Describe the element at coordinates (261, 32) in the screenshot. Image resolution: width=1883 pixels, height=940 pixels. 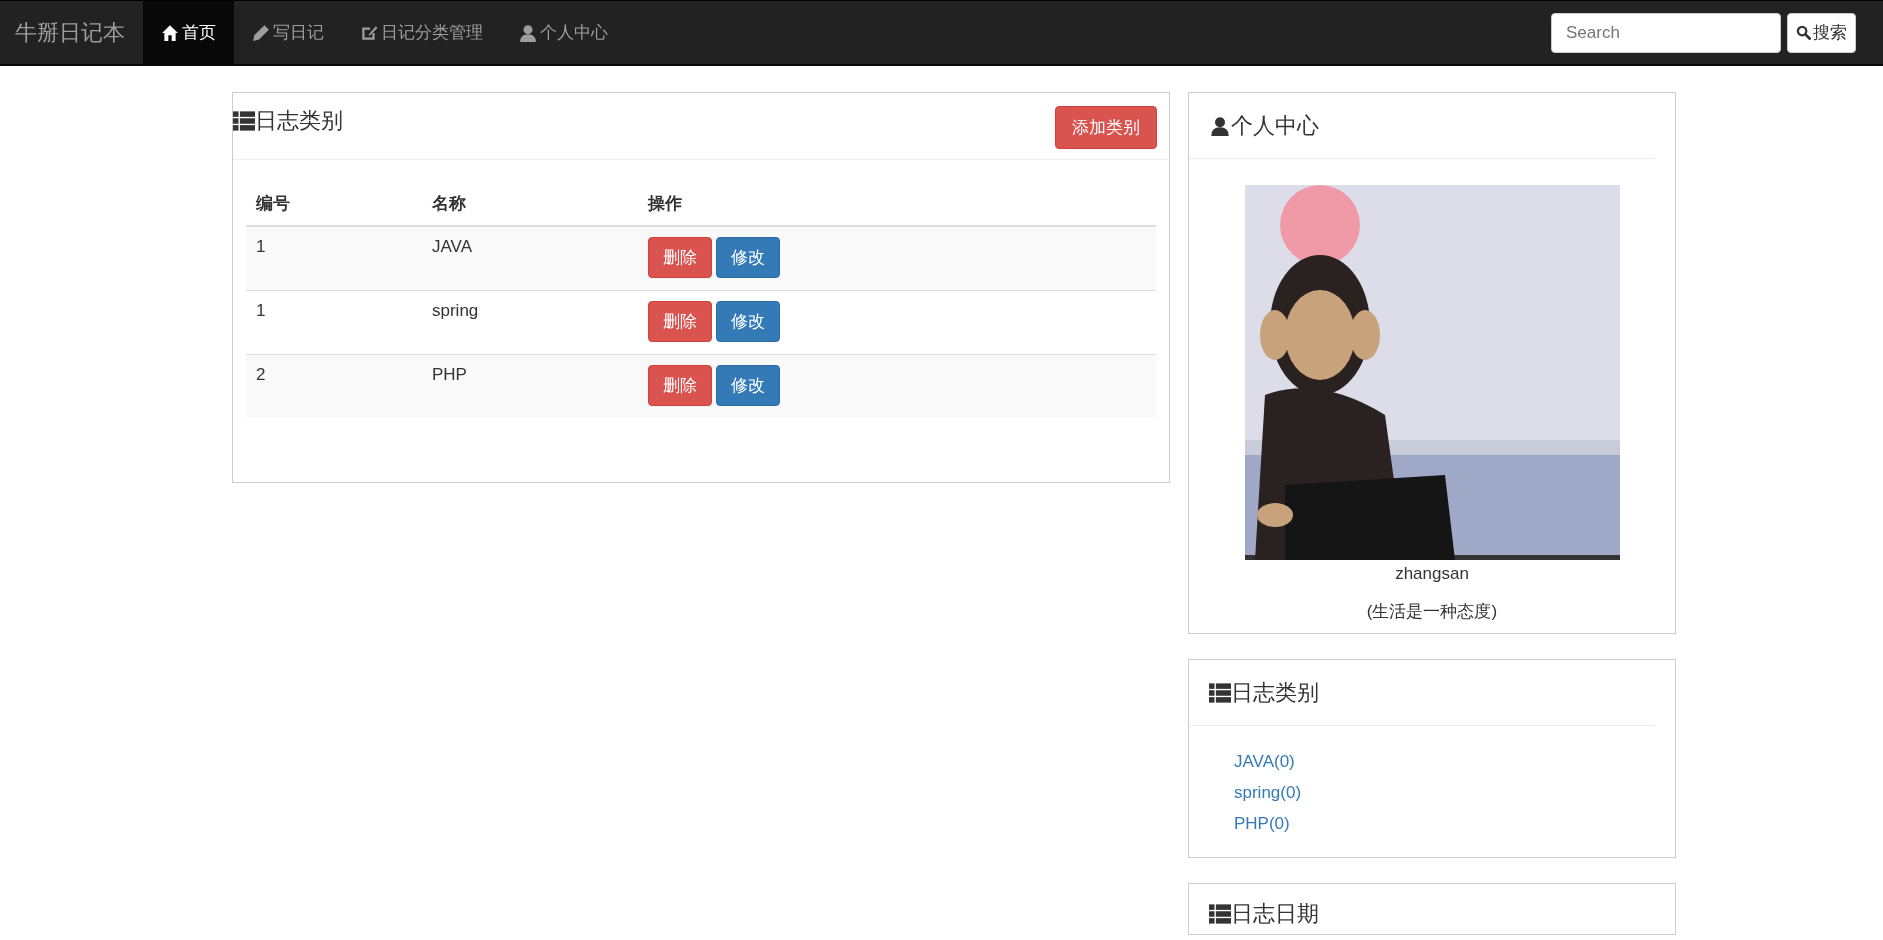
I see `pencil-icon` at that location.